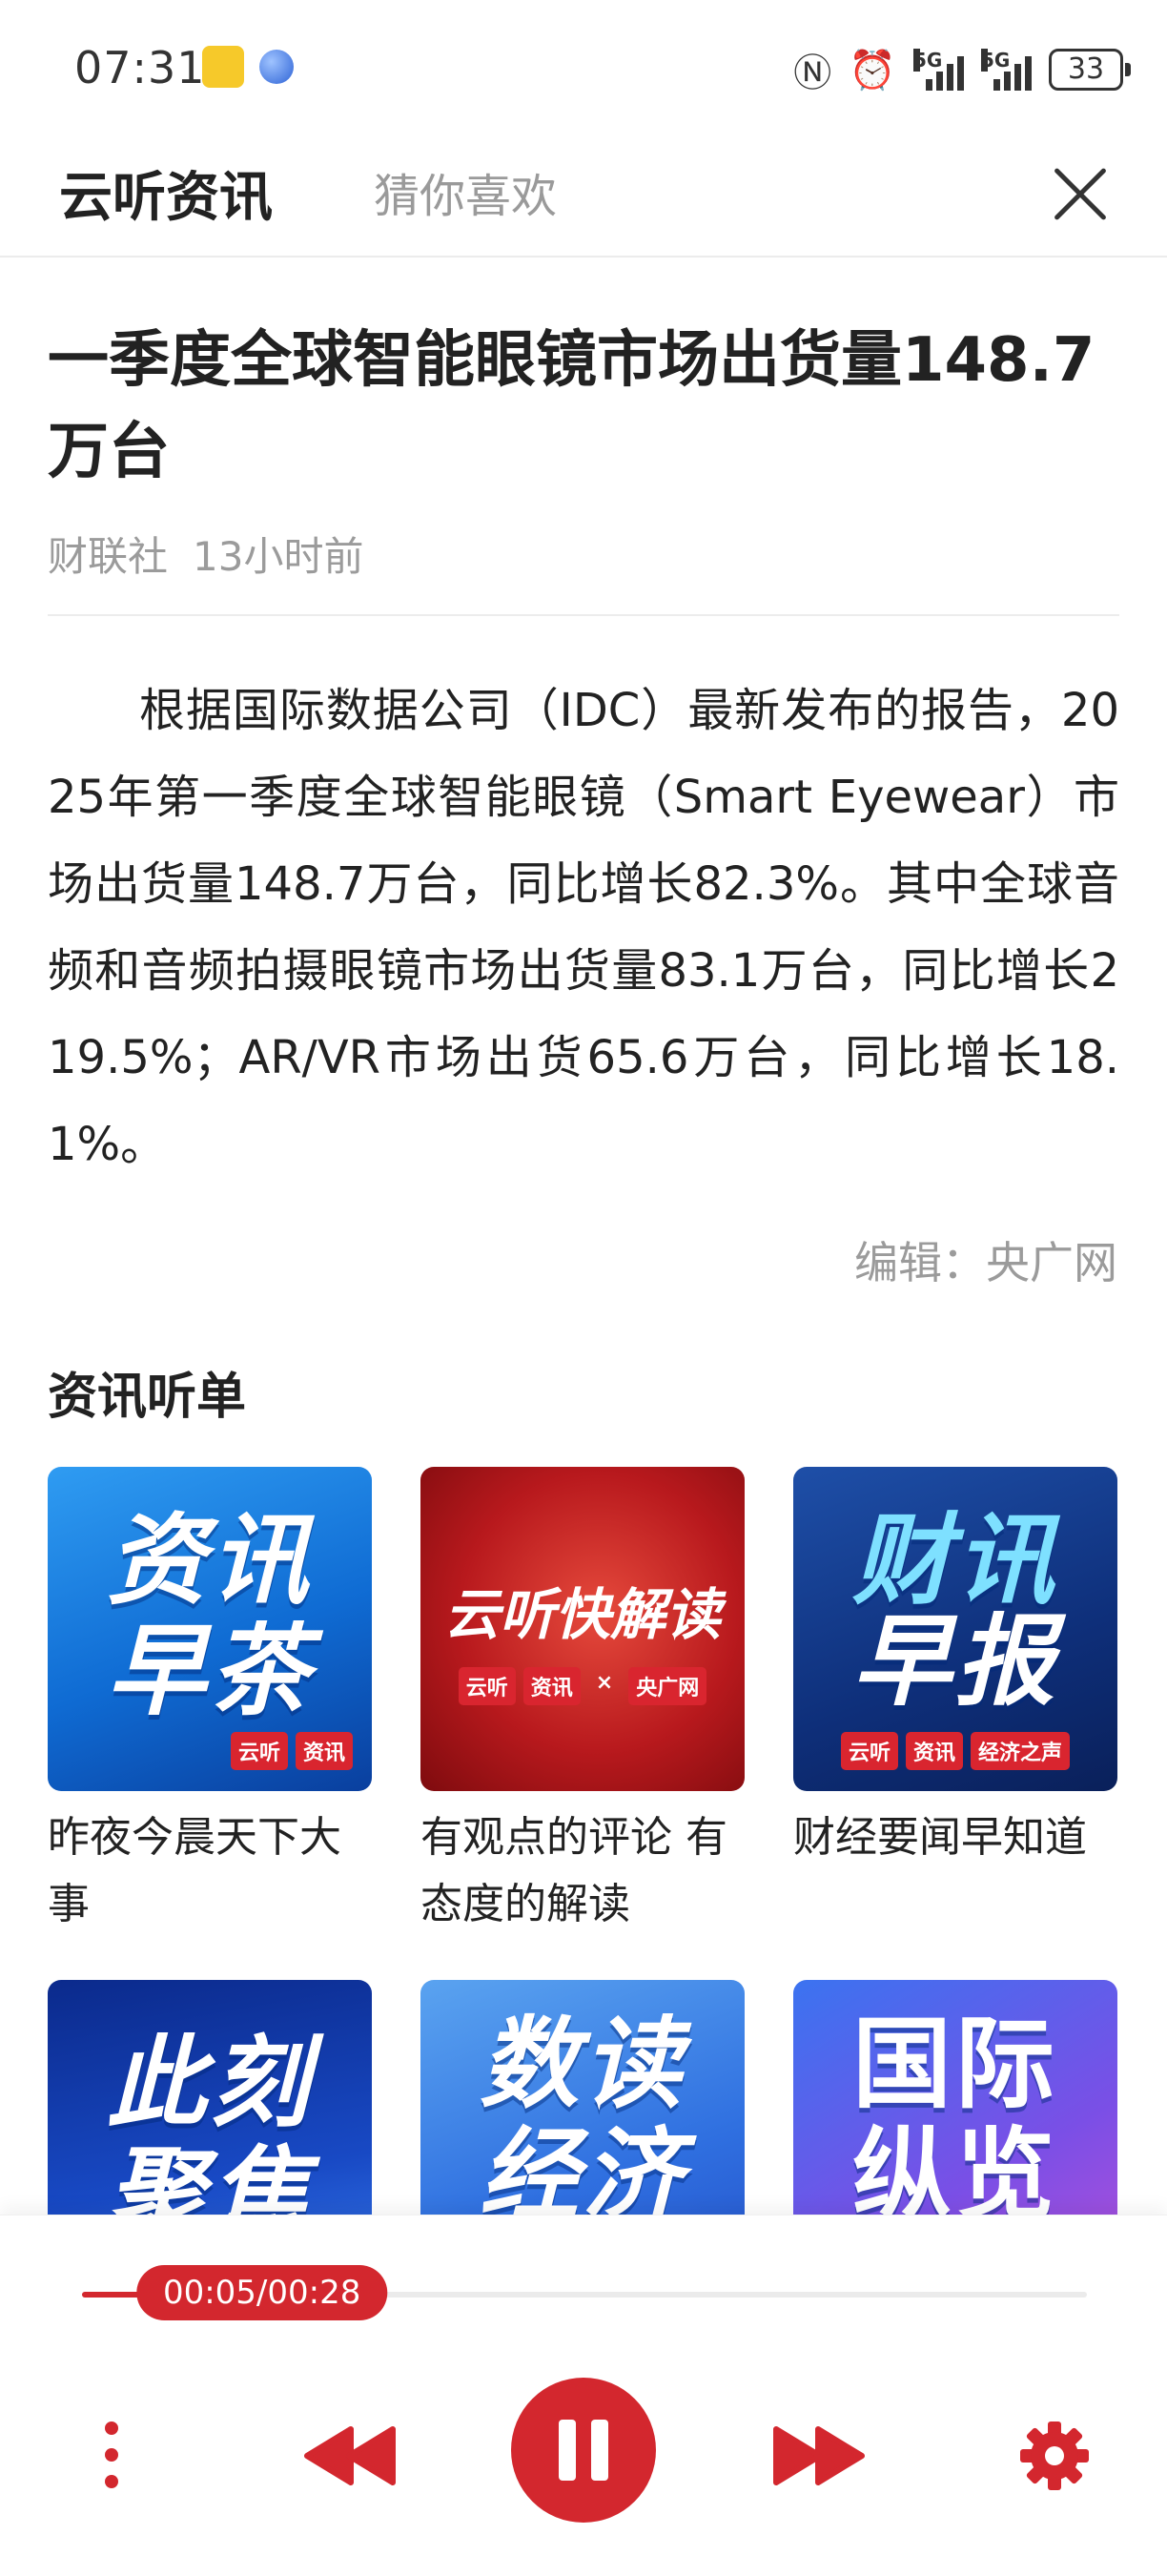  What do you see at coordinates (812, 73) in the screenshot?
I see `nfc-icon: Ⓝ` at bounding box center [812, 73].